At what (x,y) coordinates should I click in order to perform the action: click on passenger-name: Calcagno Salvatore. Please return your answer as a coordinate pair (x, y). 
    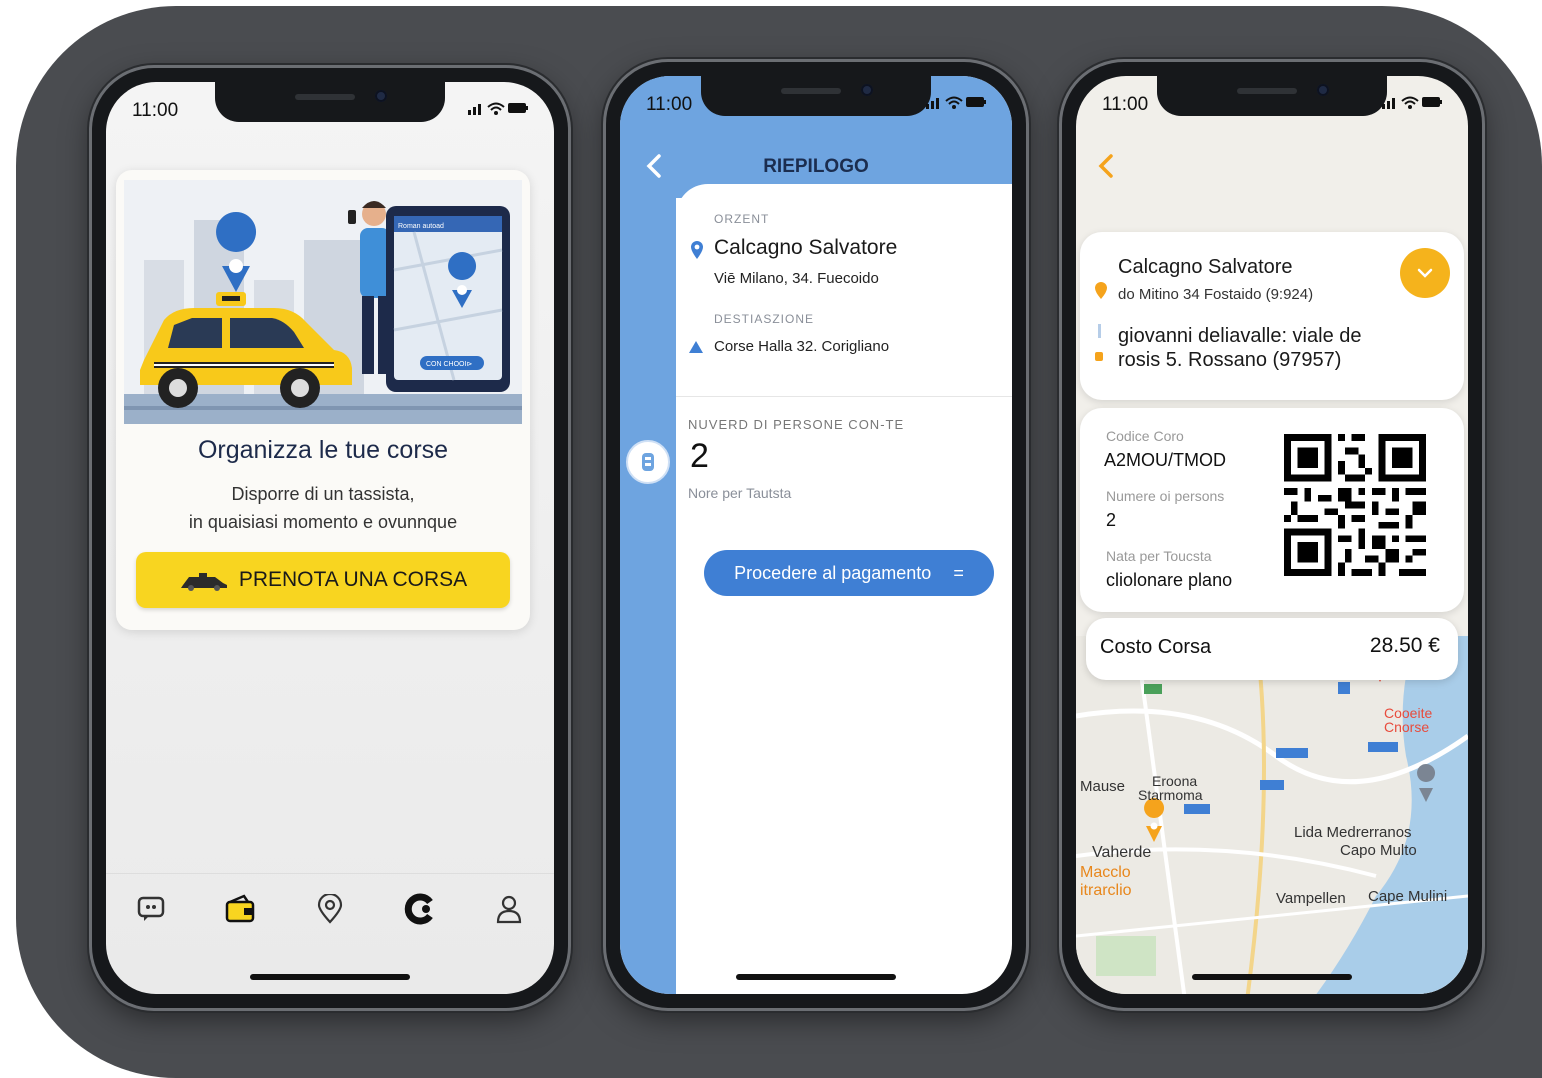
    Looking at the image, I should click on (1205, 267).